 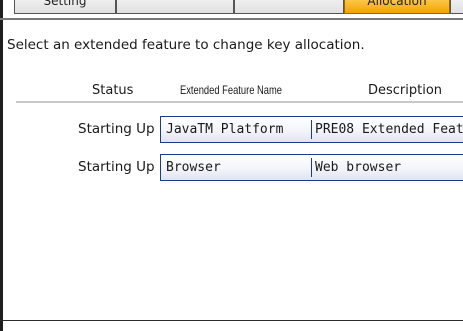 What do you see at coordinates (113, 90) in the screenshot?
I see `header-status: Status` at bounding box center [113, 90].